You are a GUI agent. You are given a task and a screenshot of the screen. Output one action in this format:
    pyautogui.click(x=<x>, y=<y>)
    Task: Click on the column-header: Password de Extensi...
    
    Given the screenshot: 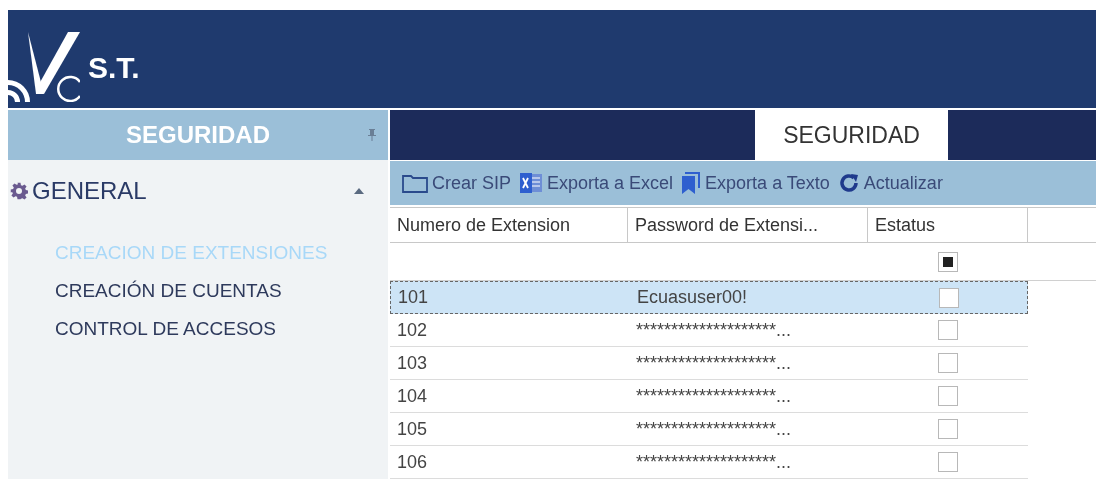 What is the action you would take?
    pyautogui.click(x=748, y=225)
    